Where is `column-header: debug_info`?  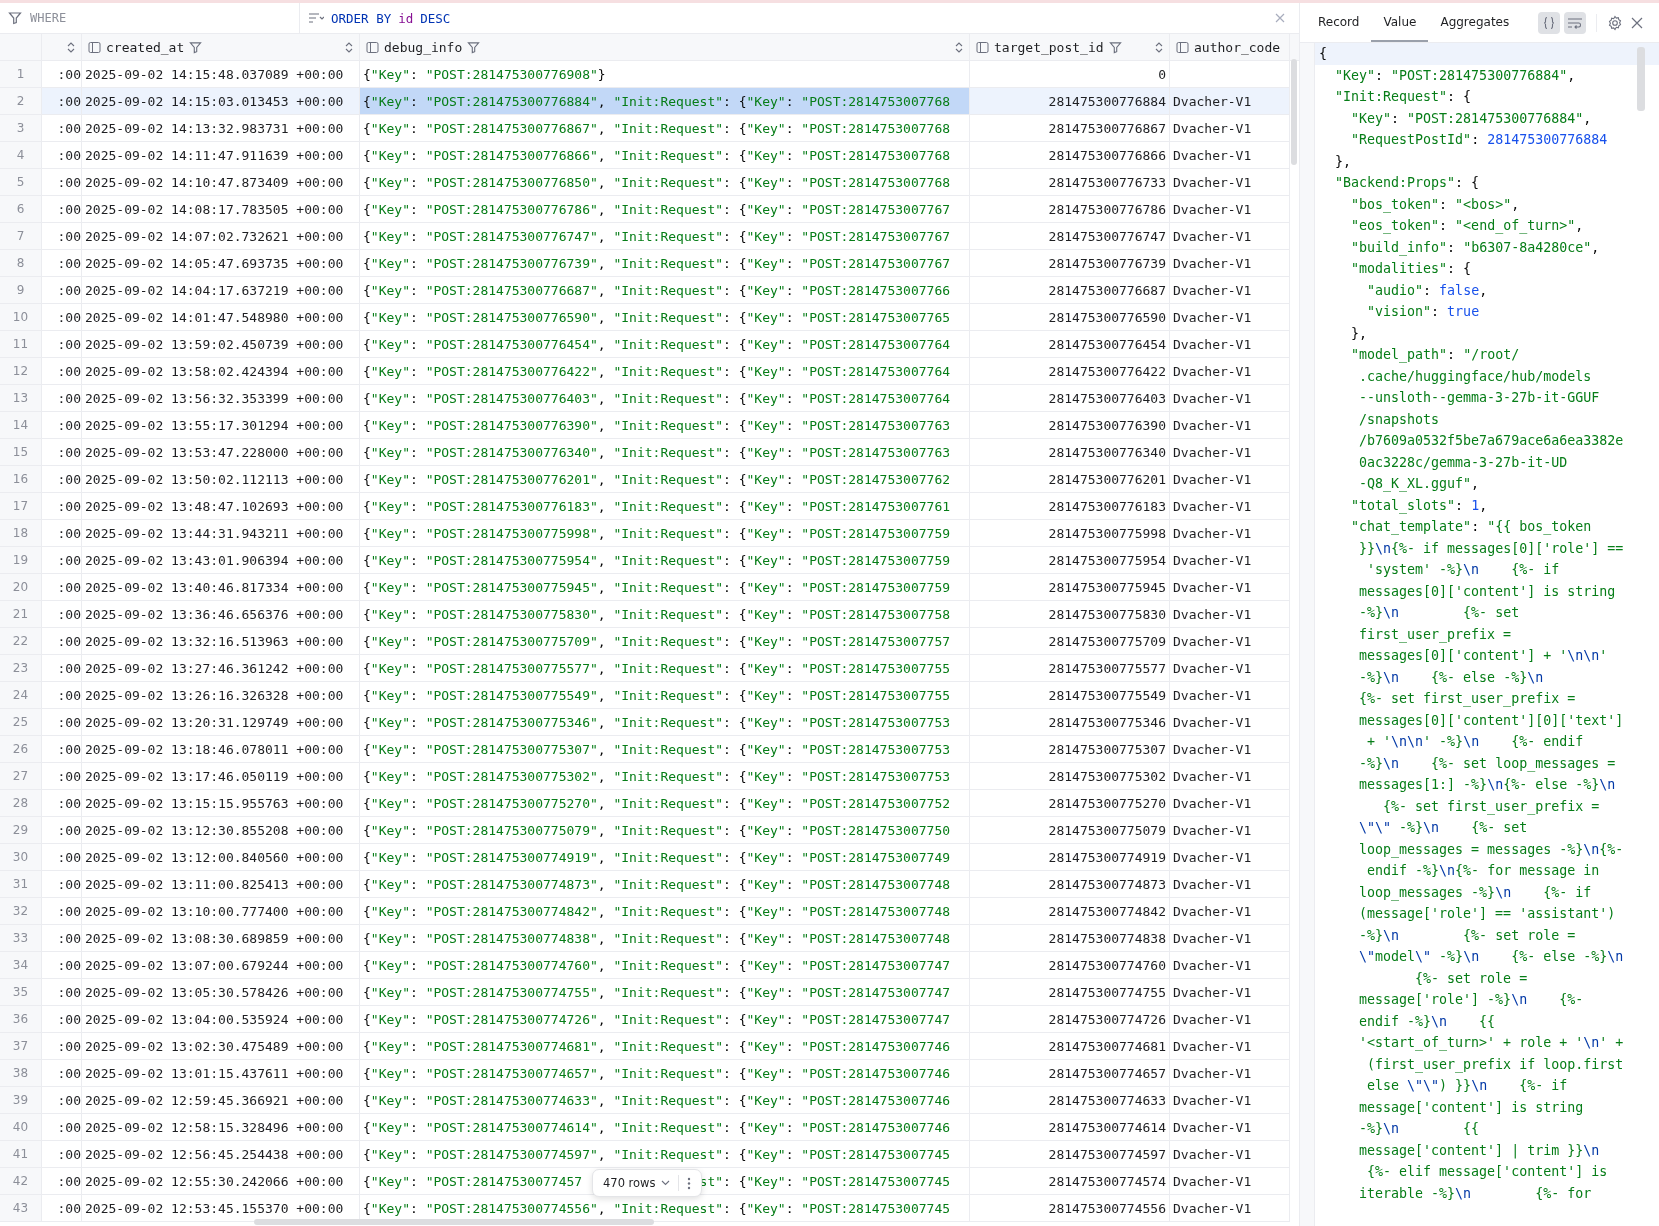 column-header: debug_info is located at coordinates (665, 47).